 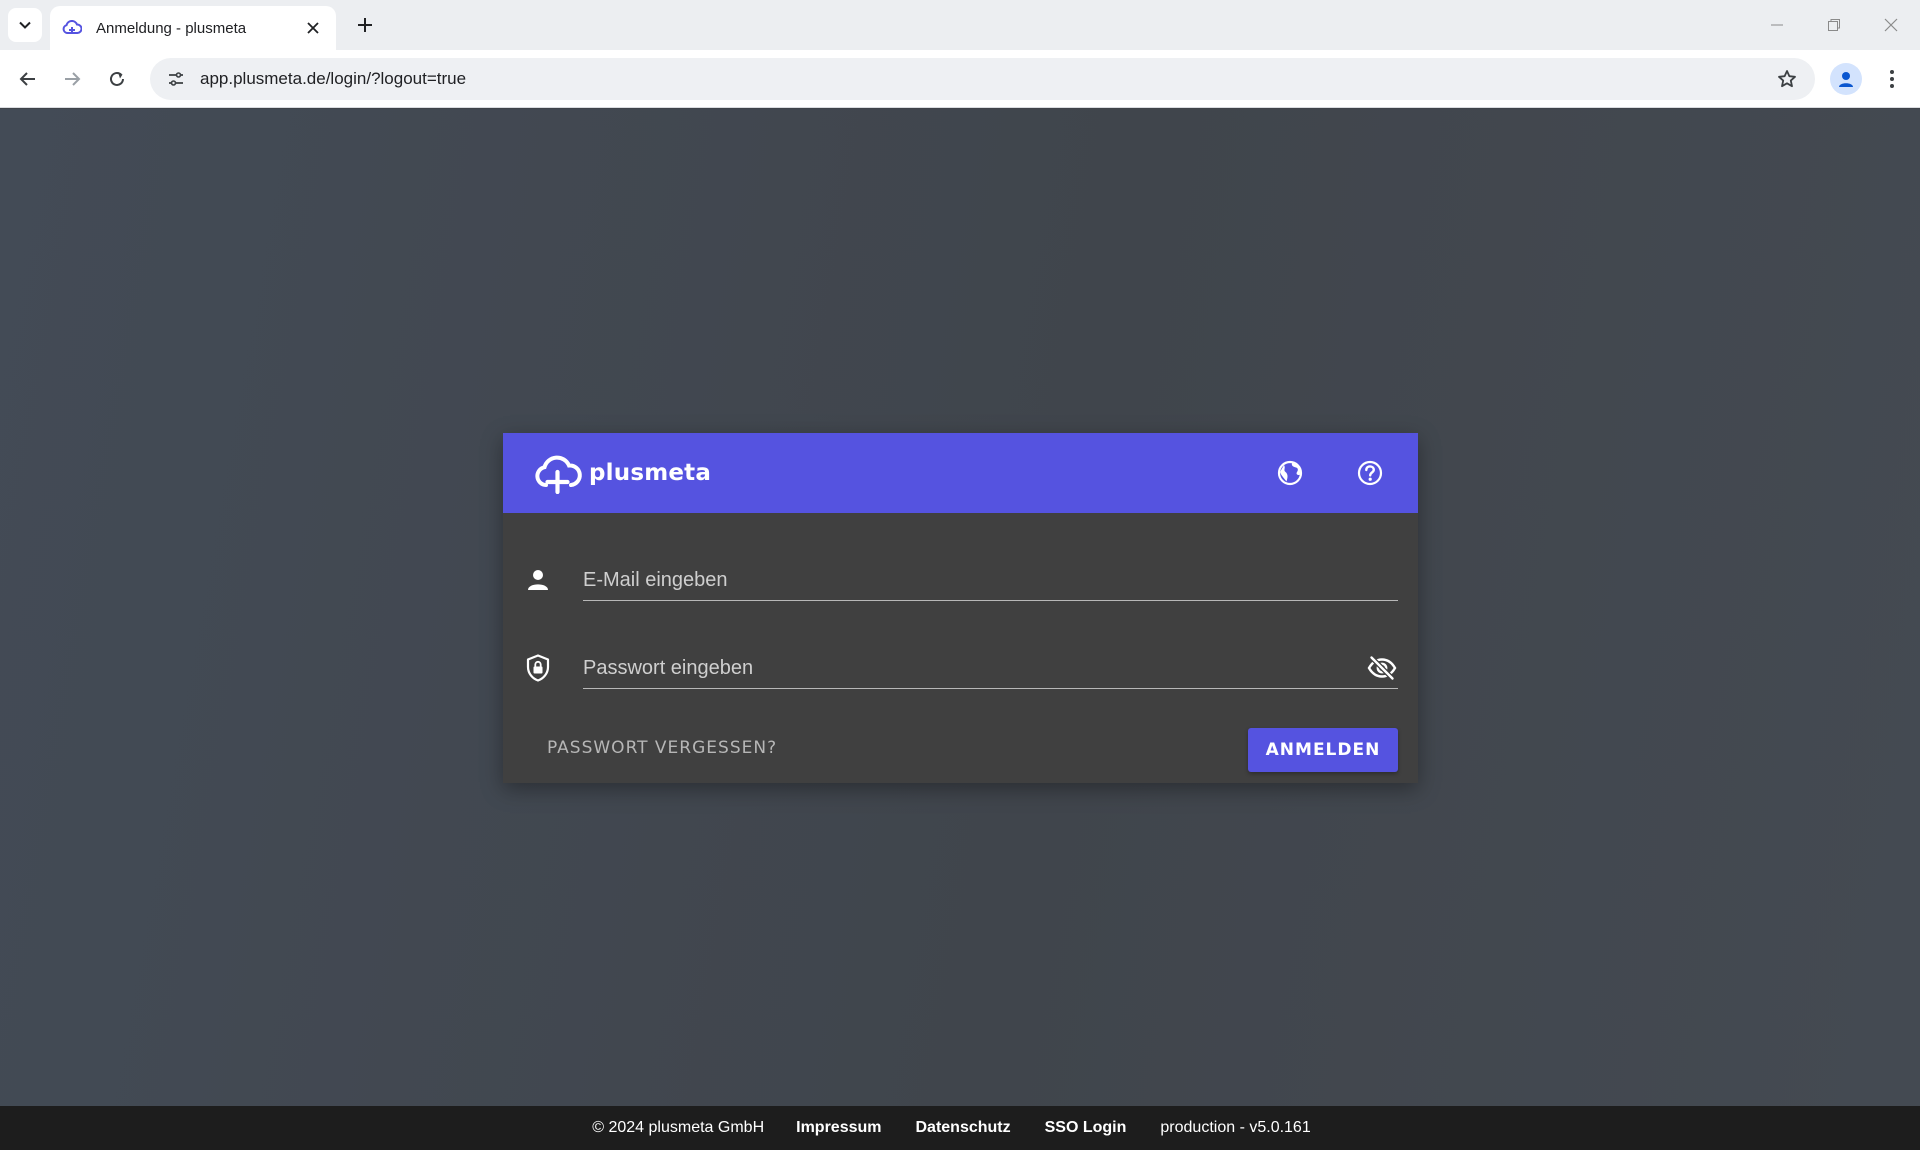 I want to click on datenschutz-link: Datenschutz, so click(x=963, y=1128).